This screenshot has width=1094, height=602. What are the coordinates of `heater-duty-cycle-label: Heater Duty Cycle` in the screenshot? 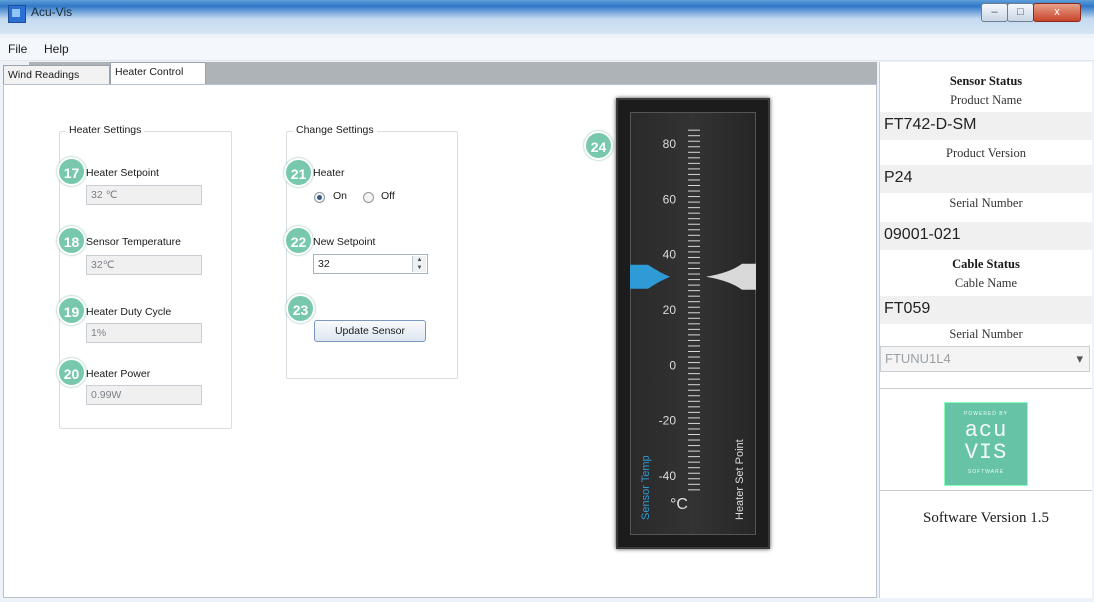 It's located at (129, 312).